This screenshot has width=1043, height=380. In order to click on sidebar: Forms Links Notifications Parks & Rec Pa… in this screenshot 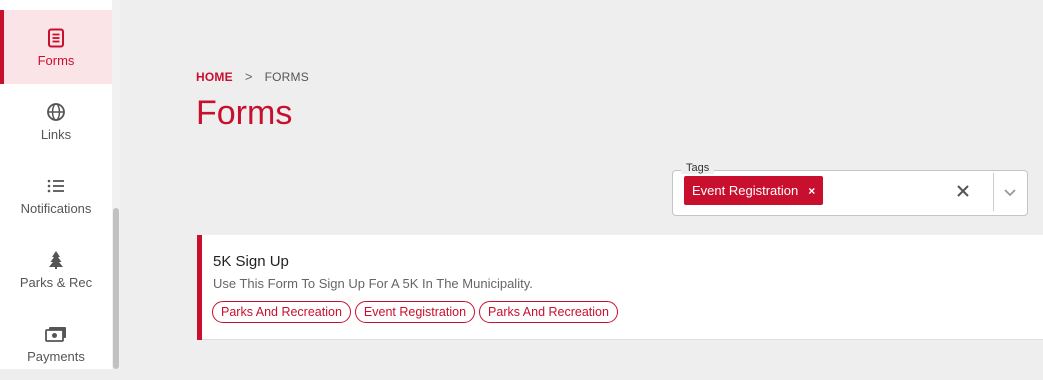, I will do `click(56, 184)`.